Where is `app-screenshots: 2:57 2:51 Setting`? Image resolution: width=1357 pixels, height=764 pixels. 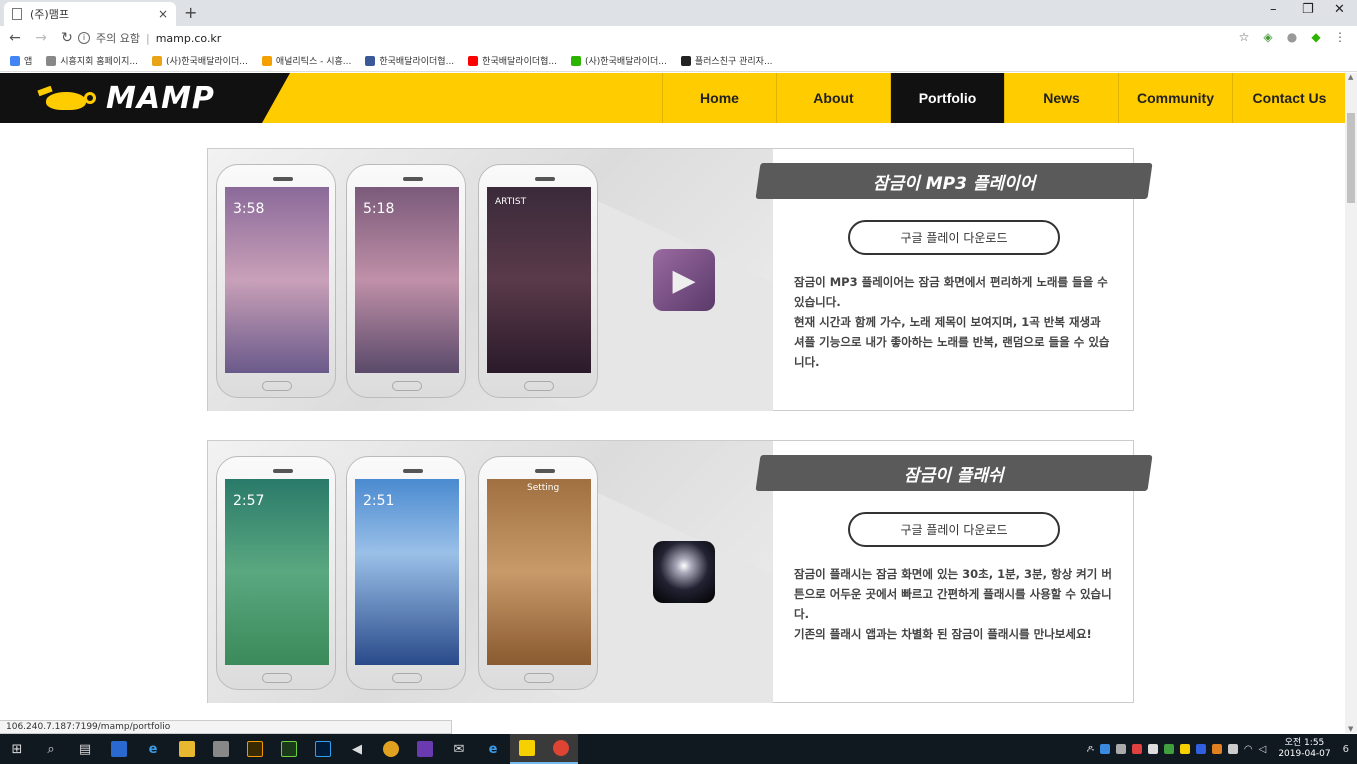 app-screenshots: 2:57 2:51 Setting is located at coordinates (490, 572).